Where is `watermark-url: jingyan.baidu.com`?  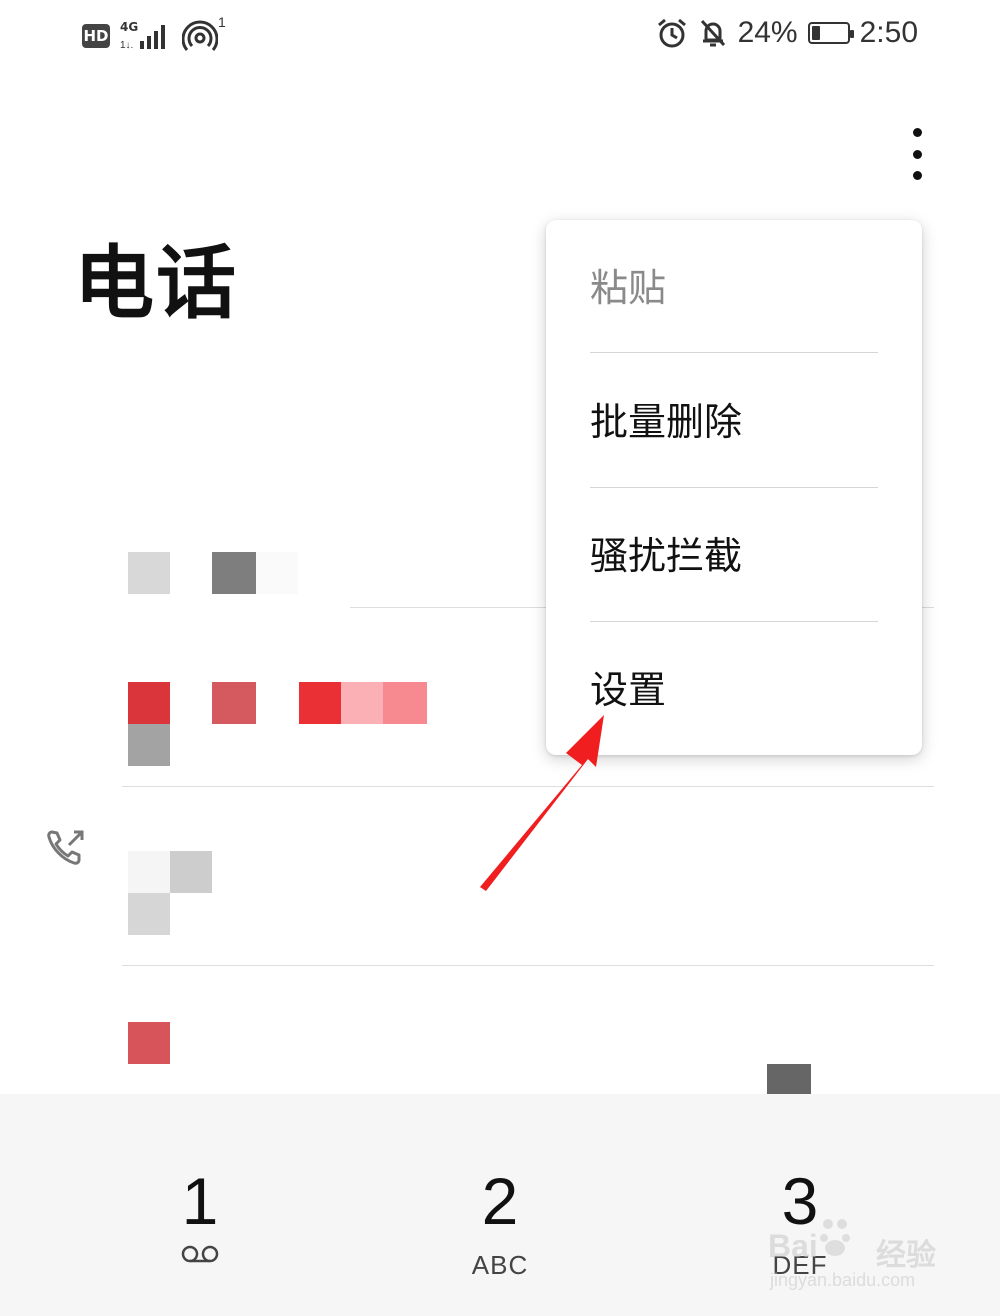 watermark-url: jingyan.baidu.com is located at coordinates (843, 1280).